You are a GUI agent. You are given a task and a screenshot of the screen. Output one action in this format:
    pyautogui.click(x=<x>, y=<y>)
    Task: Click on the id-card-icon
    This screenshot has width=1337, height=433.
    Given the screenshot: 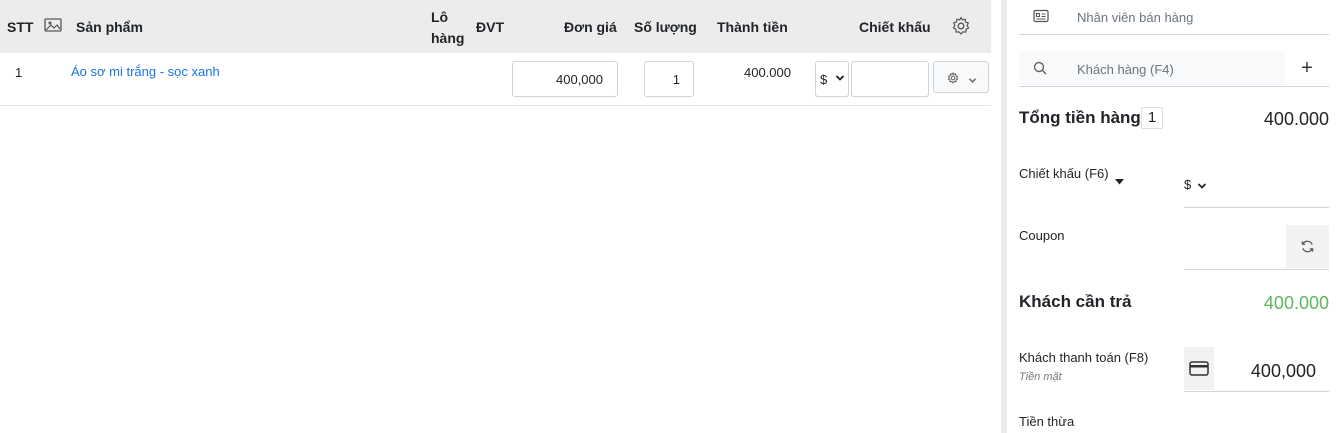 What is the action you would take?
    pyautogui.click(x=1041, y=18)
    